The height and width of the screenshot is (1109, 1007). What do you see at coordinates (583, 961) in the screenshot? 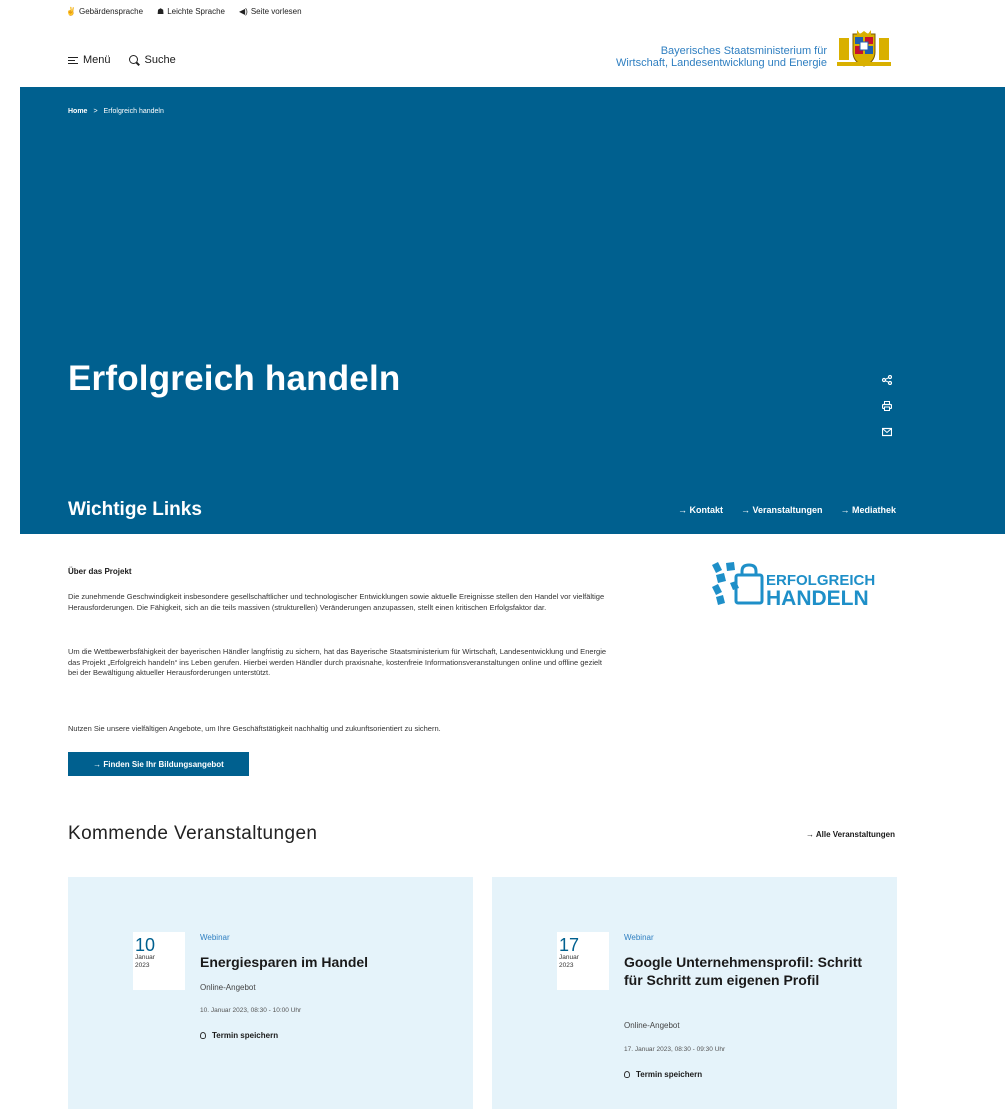
I see `event-date-box: 17 Januar 2023` at bounding box center [583, 961].